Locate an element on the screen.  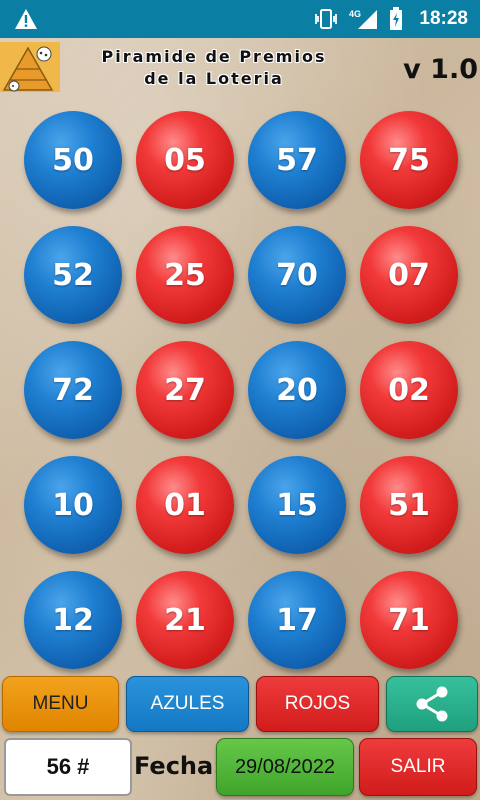
blue-ball: 20 is located at coordinates (297, 390).